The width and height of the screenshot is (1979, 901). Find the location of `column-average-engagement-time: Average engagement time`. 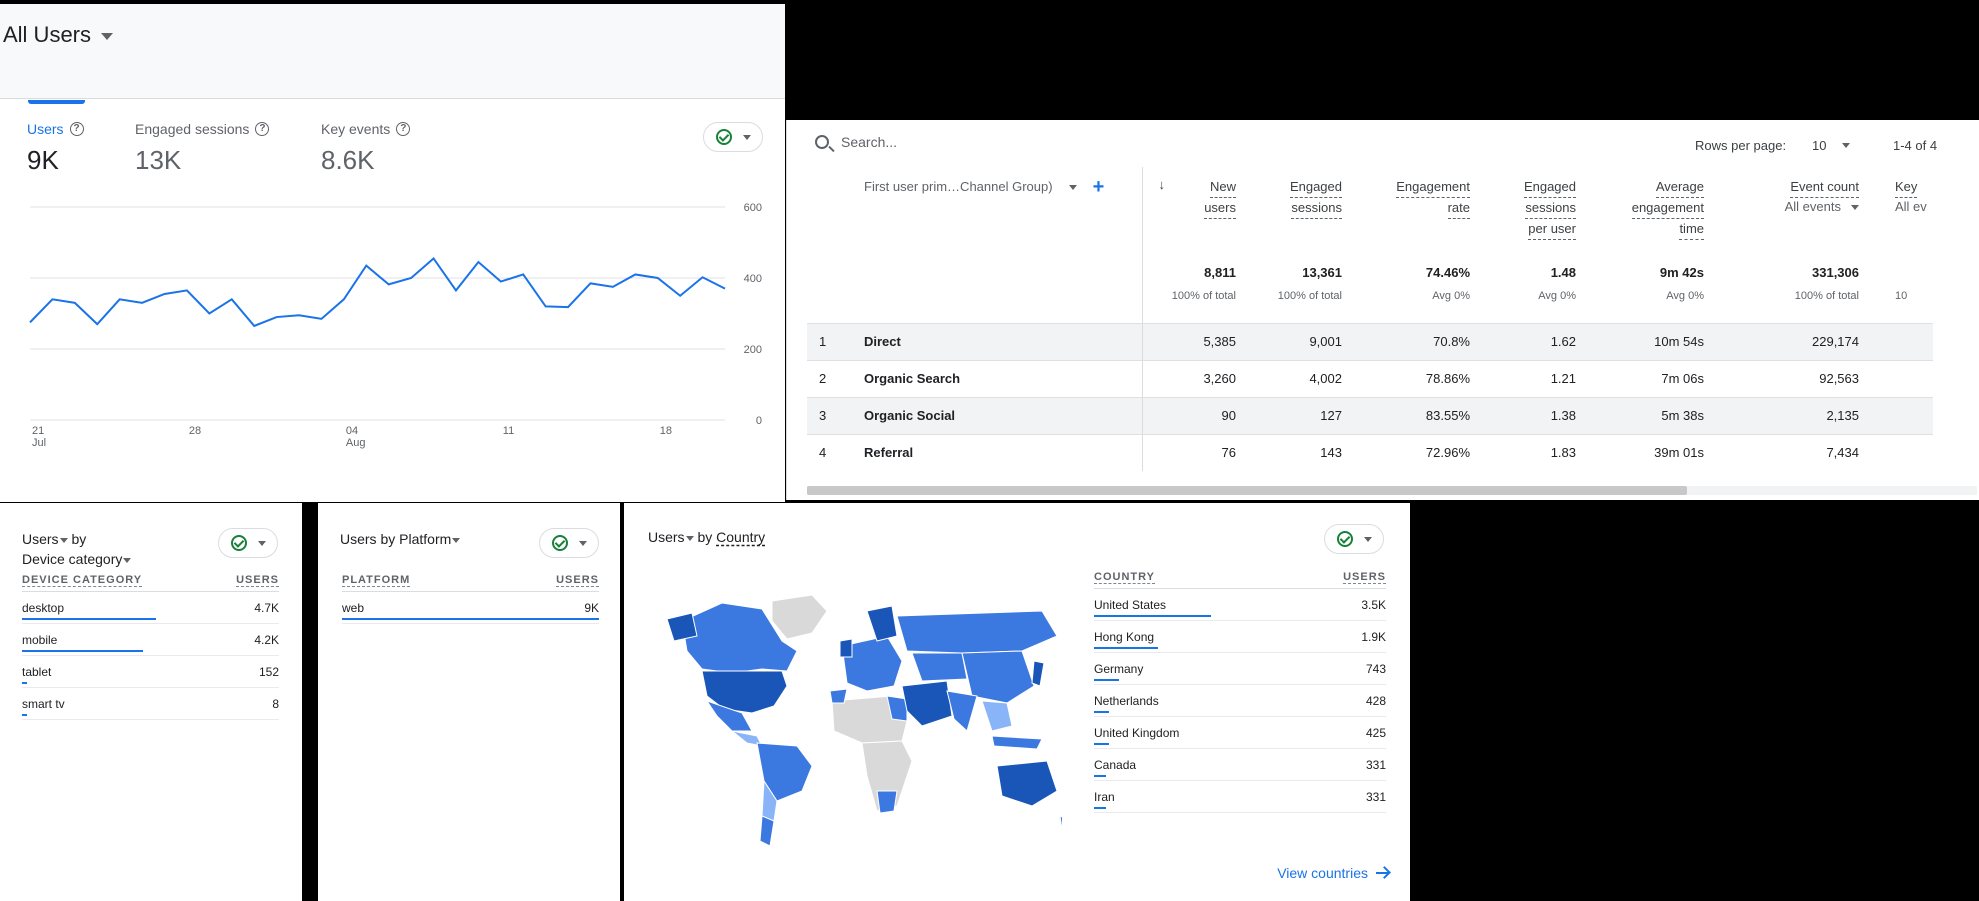

column-average-engagement-time: Average engagement time is located at coordinates (1646, 215).